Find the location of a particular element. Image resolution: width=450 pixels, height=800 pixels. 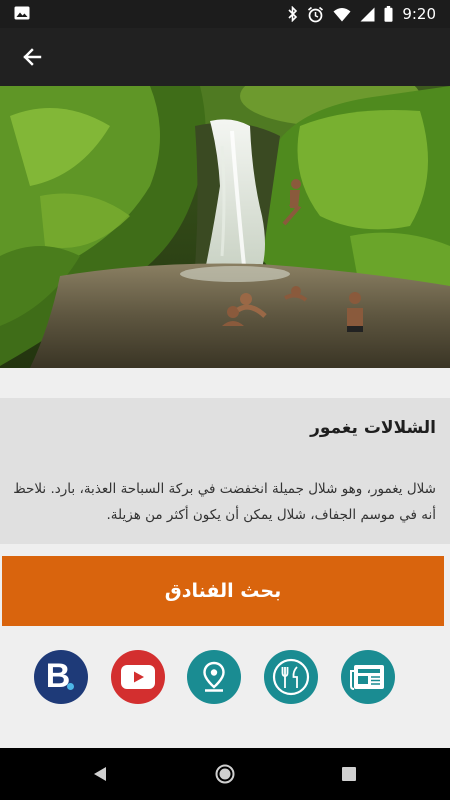

newspaper-icon is located at coordinates (367, 677).